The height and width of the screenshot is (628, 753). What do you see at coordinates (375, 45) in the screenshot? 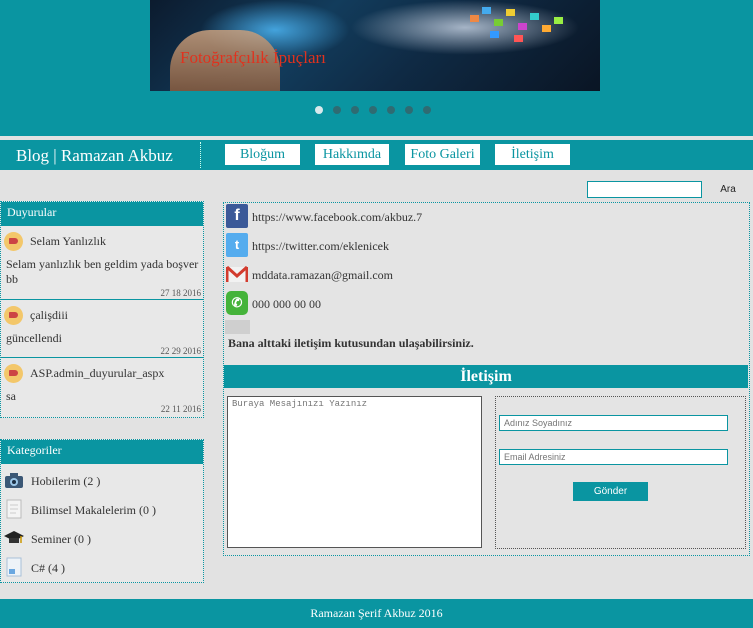
I see `image-slider: Fotoğrafçılık İpuçları` at bounding box center [375, 45].